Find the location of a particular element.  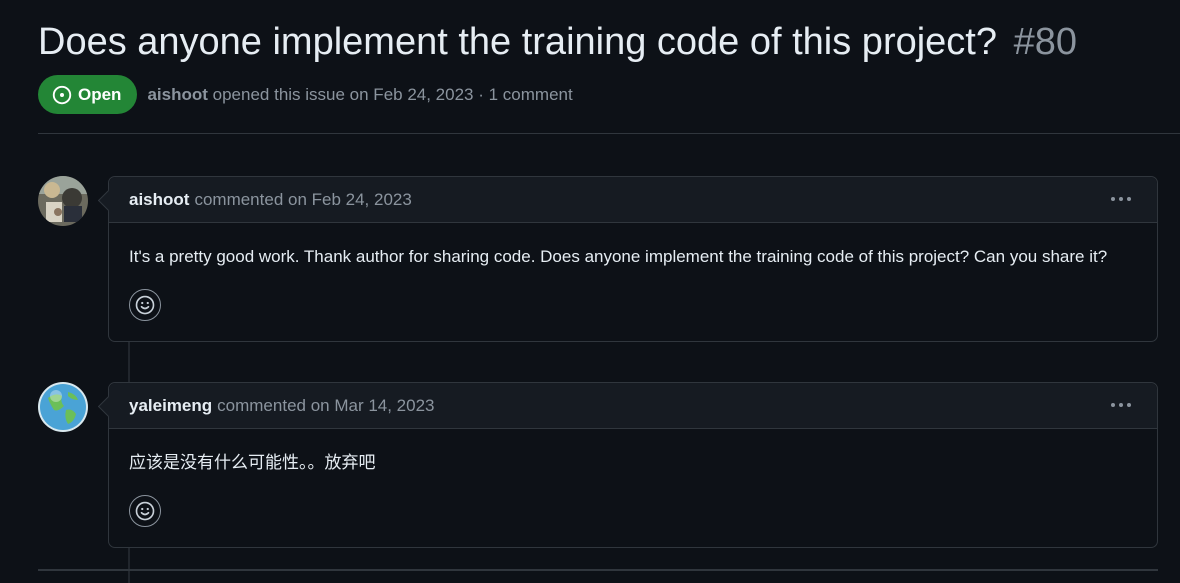

state-badge: Open is located at coordinates (88, 94).